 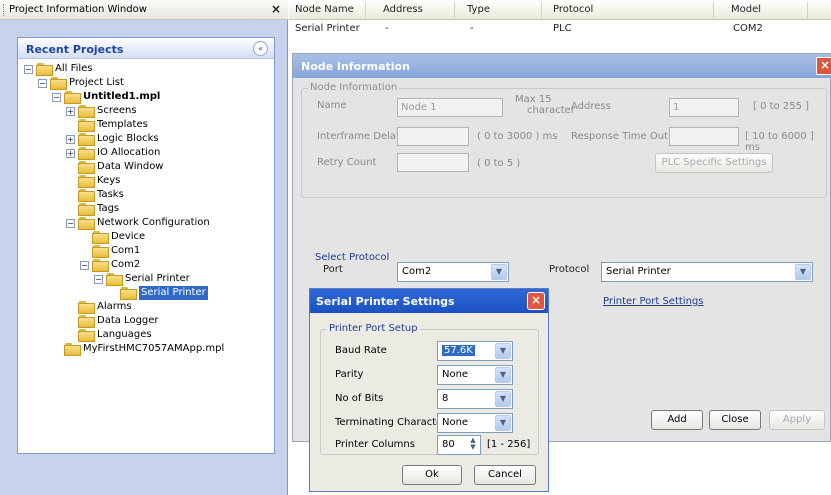 What do you see at coordinates (432, 475) in the screenshot?
I see `ok-button: Ok` at bounding box center [432, 475].